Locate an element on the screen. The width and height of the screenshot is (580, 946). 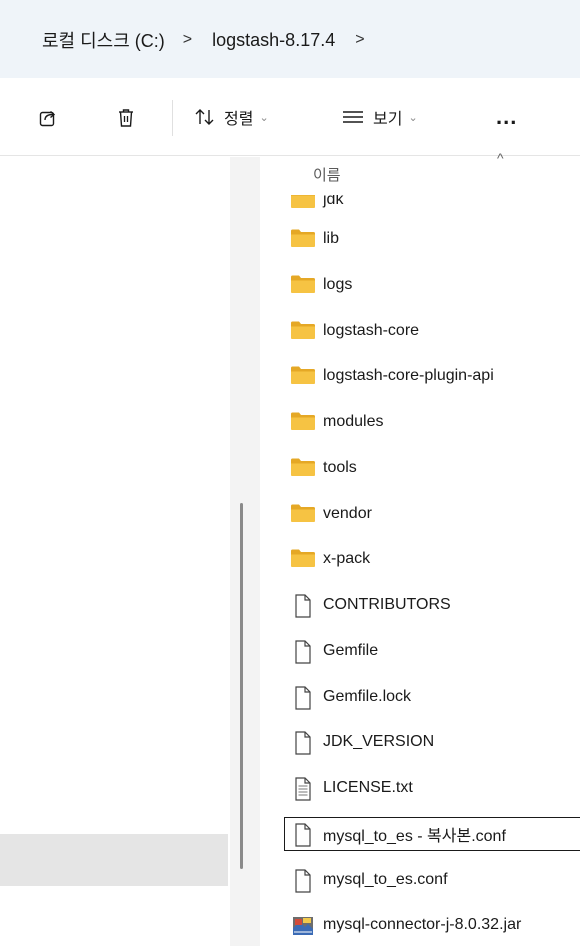
item-name: tools is located at coordinates (340, 467).